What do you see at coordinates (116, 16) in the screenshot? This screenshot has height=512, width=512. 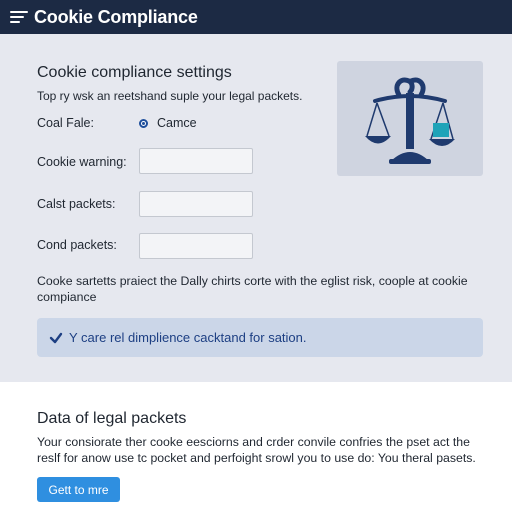 I see `app-title: Cookie Compliance` at bounding box center [116, 16].